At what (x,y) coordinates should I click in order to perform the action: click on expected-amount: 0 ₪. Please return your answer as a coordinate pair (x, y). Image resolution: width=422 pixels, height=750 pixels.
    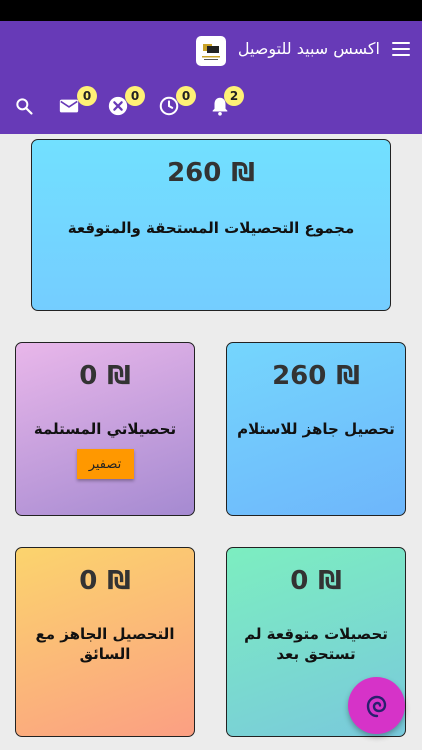
    Looking at the image, I should click on (316, 581).